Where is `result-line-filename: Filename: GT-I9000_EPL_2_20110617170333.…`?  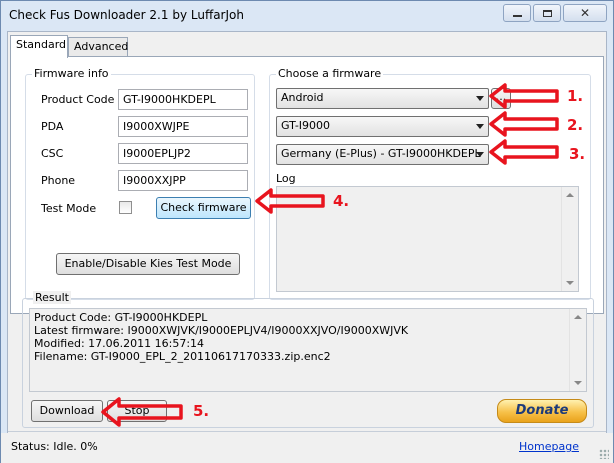 result-line-filename: Filename: GT-I9000_EPL_2_20110617170333.… is located at coordinates (182, 356).